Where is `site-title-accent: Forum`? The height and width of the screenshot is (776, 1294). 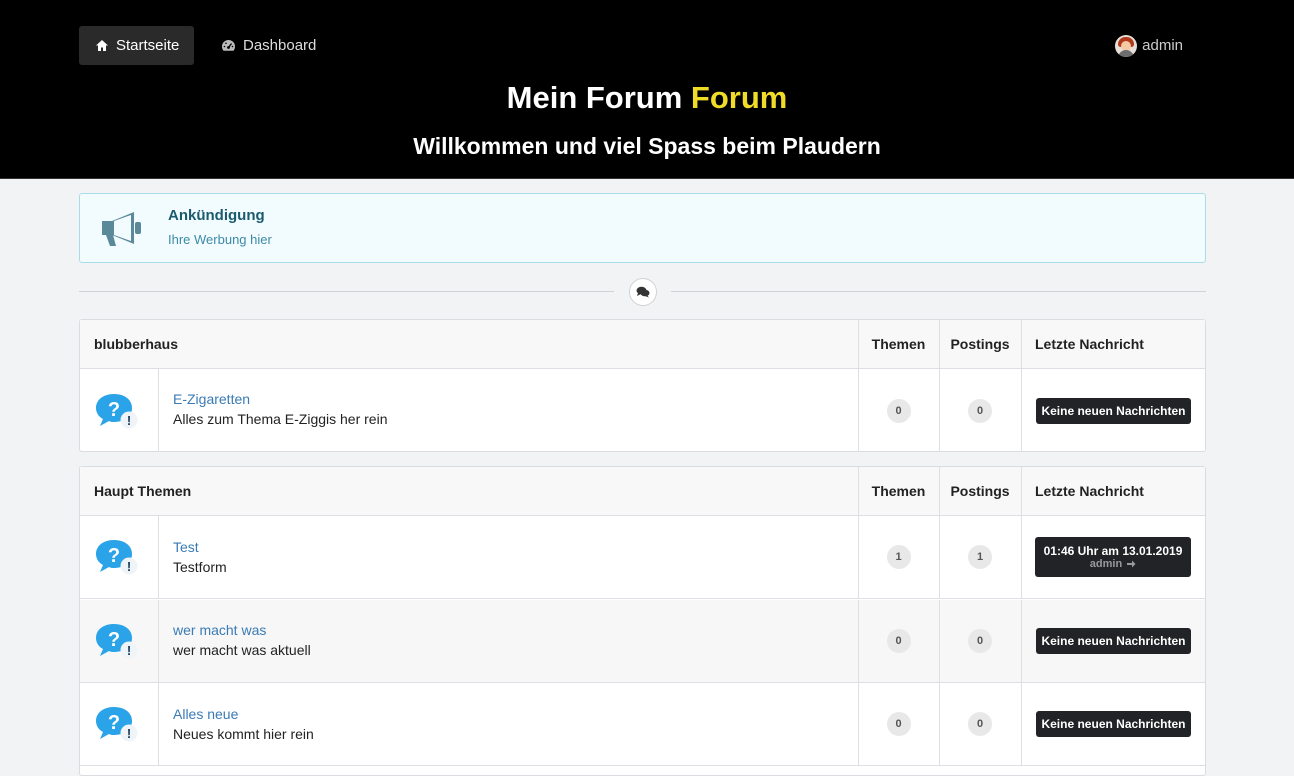 site-title-accent: Forum is located at coordinates (739, 97).